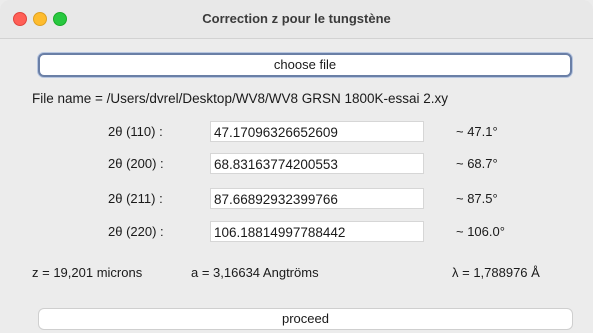  I want to click on lattice-result: a = 3,16634 Angtröms, so click(255, 272).